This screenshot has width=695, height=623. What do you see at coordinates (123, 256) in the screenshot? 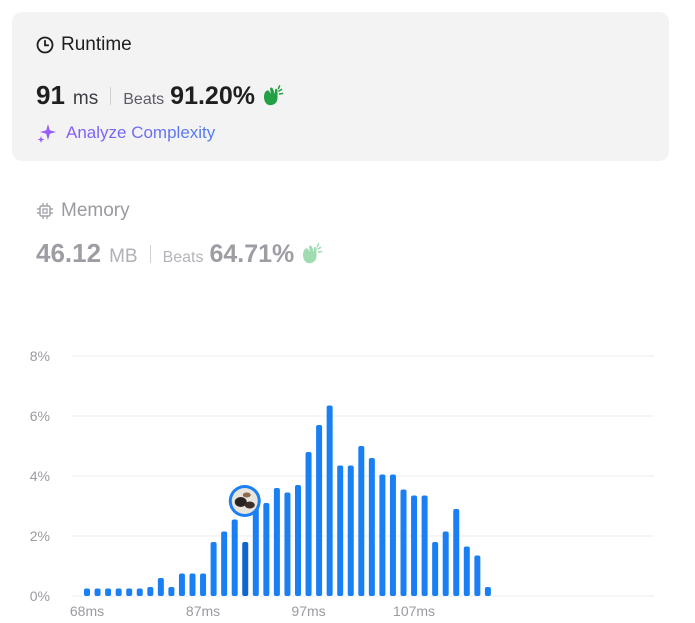
I see `memory-unit: MB` at bounding box center [123, 256].